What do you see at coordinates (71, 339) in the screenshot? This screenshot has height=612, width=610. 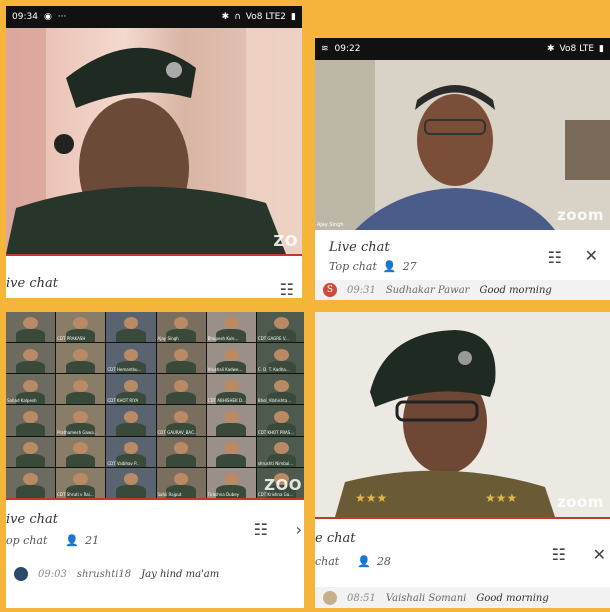 I see `participant-name: CDT PRAKASH` at bounding box center [71, 339].